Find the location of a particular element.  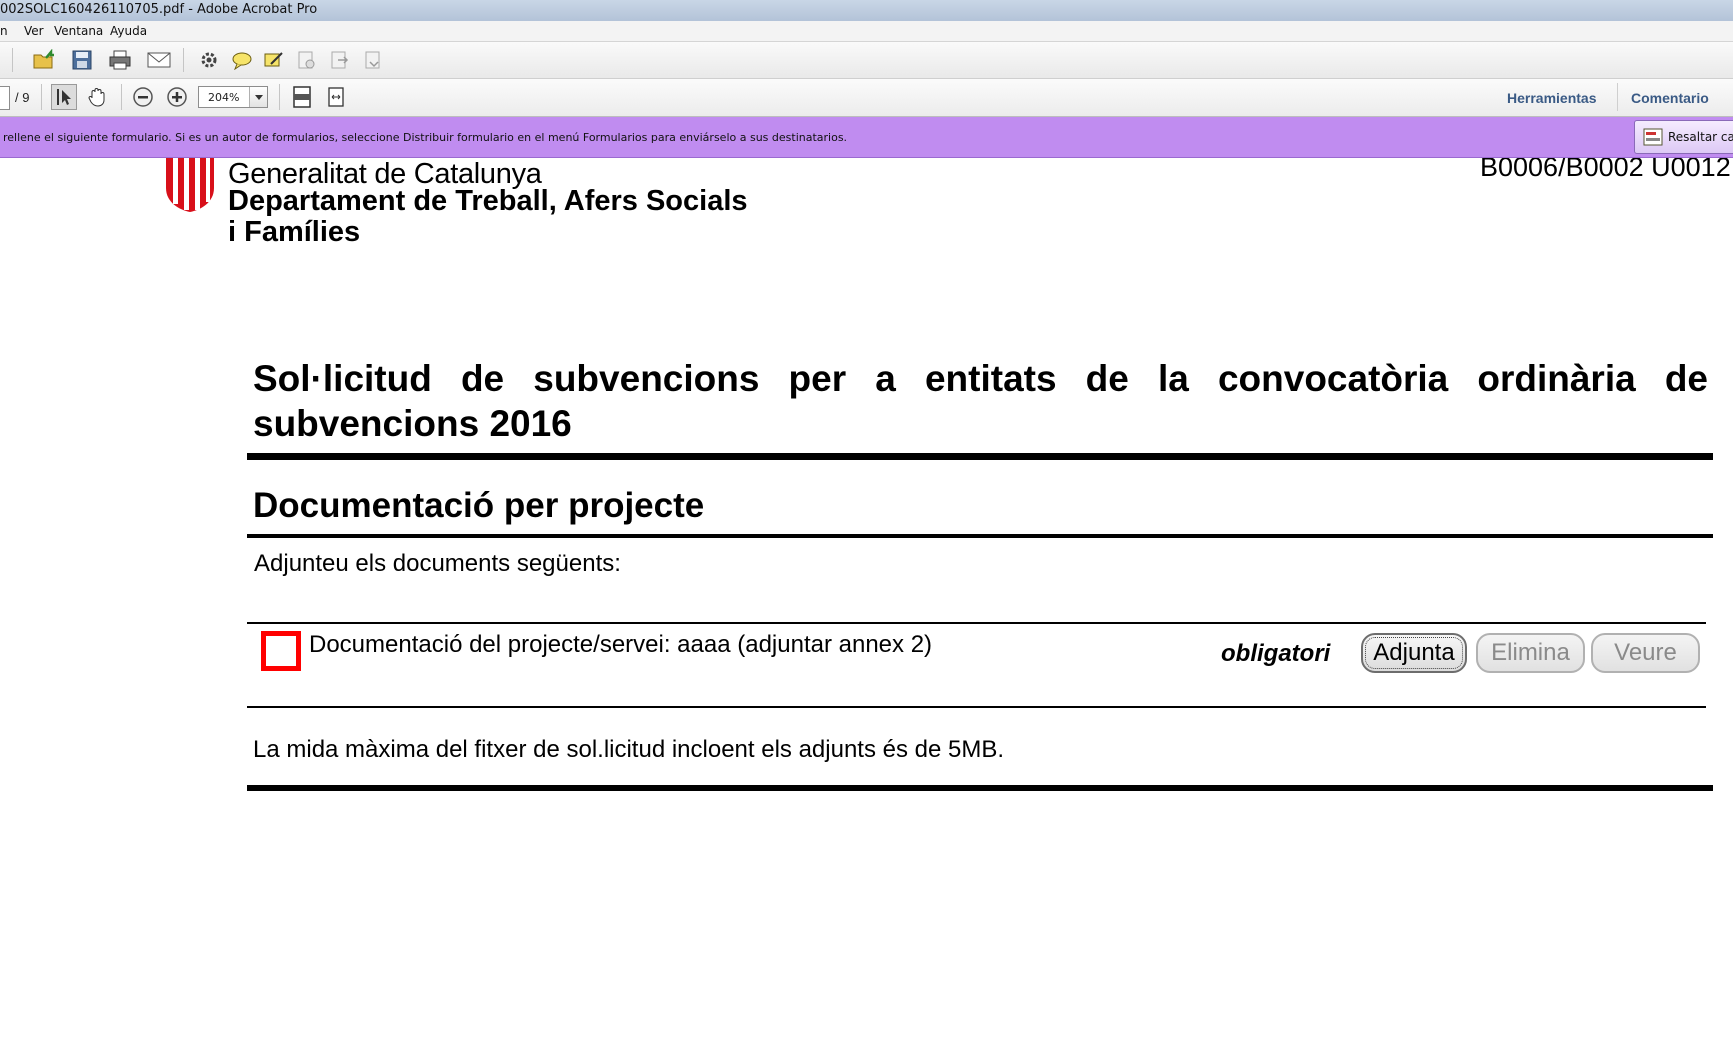

department-name-line1: Departament de Treball, Afers Socials is located at coordinates (488, 201).